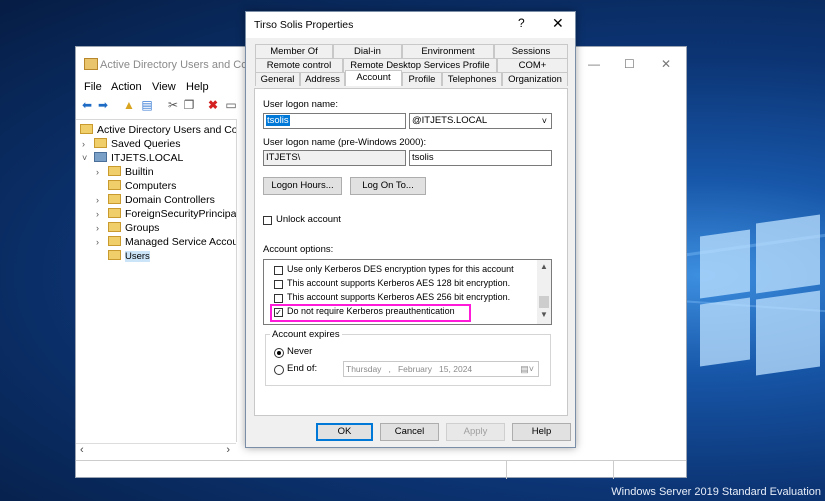 This screenshot has height=501, width=825. Describe the element at coordinates (304, 25) in the screenshot. I see `dialog-title: Tirso Solis Properties` at that location.